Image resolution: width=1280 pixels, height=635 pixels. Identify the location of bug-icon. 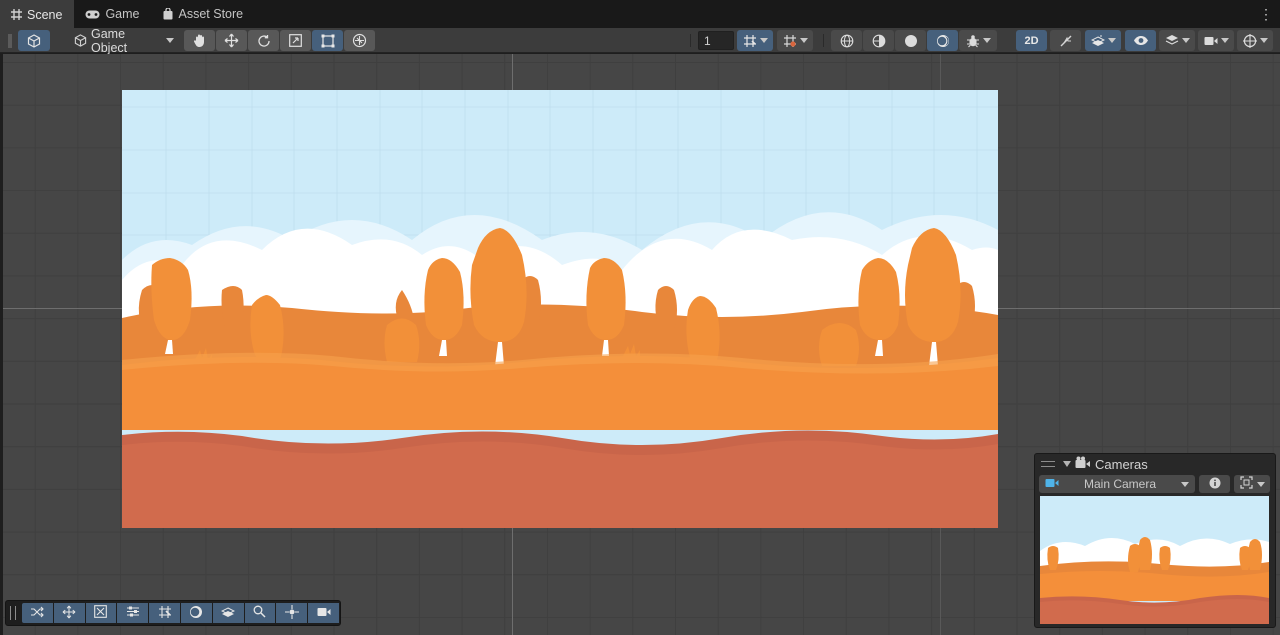
(973, 41).